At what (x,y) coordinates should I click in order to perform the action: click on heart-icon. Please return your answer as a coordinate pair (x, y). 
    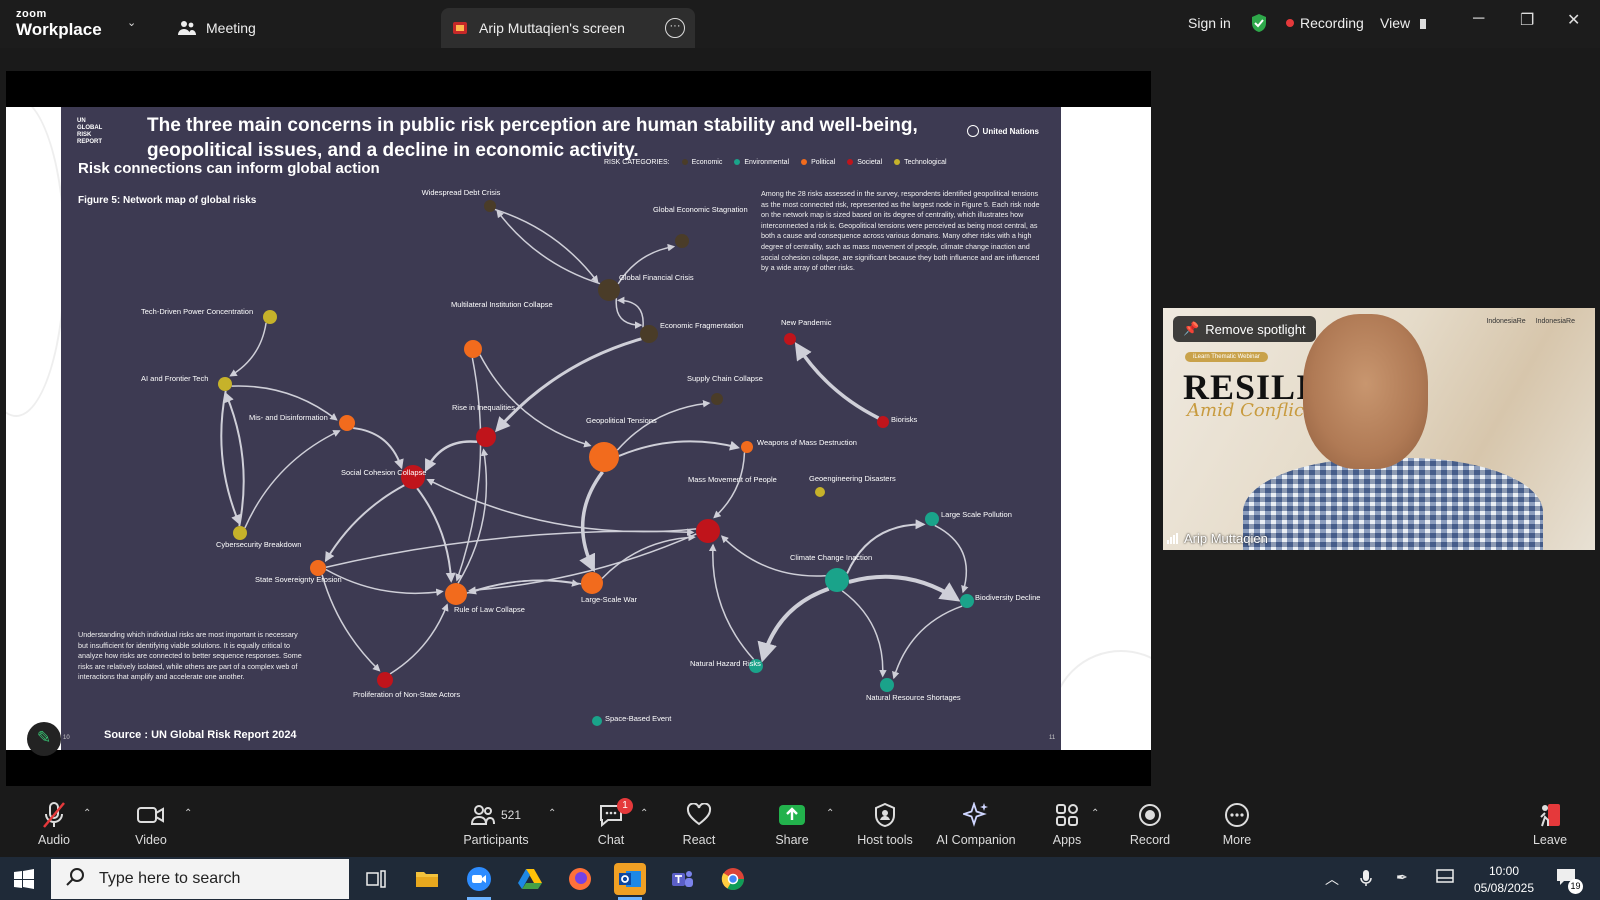
    Looking at the image, I should click on (699, 815).